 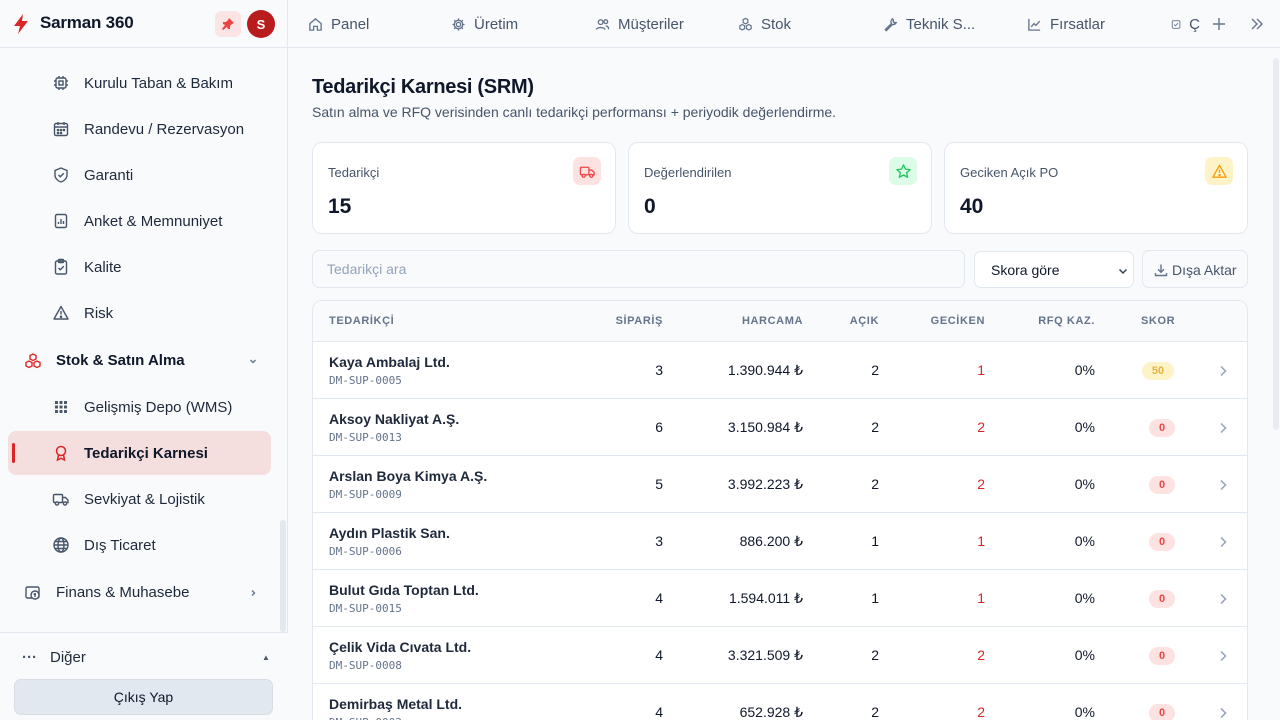 What do you see at coordinates (283, 576) in the screenshot?
I see `sidebar-scrollbar` at bounding box center [283, 576].